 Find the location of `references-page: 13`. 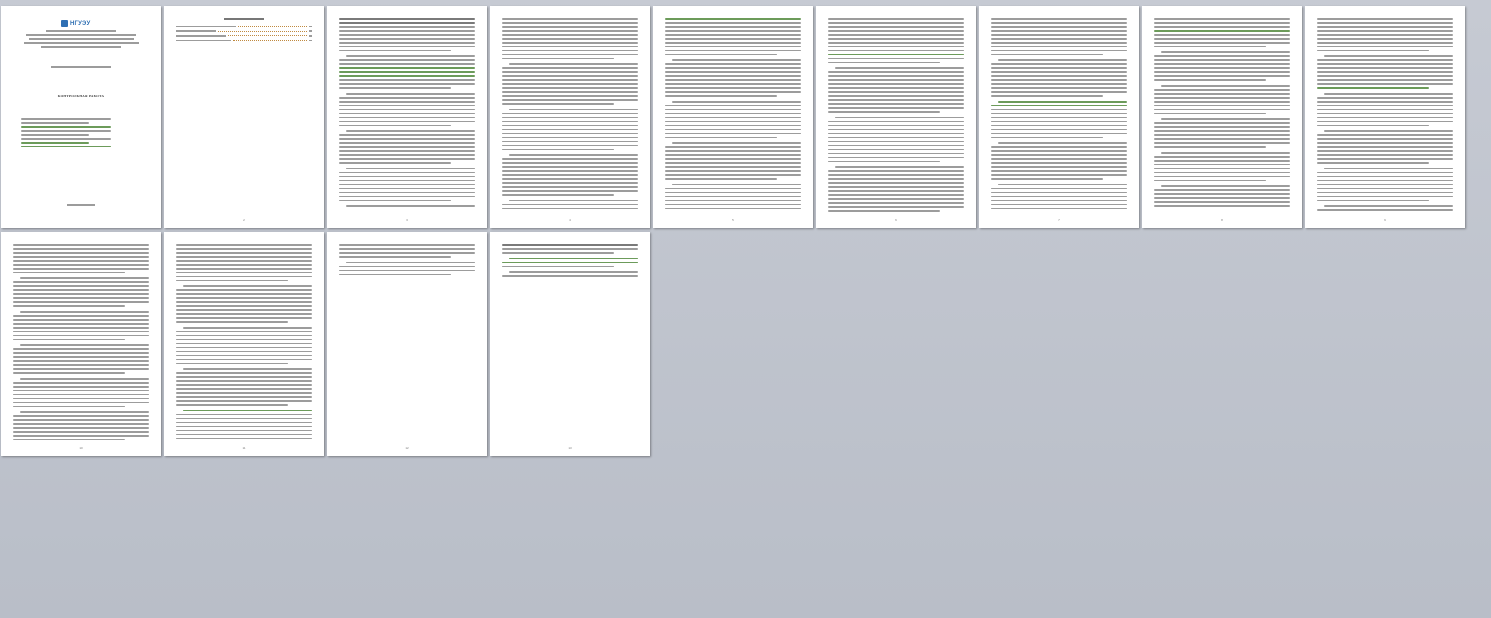

references-page: 13 is located at coordinates (570, 344).